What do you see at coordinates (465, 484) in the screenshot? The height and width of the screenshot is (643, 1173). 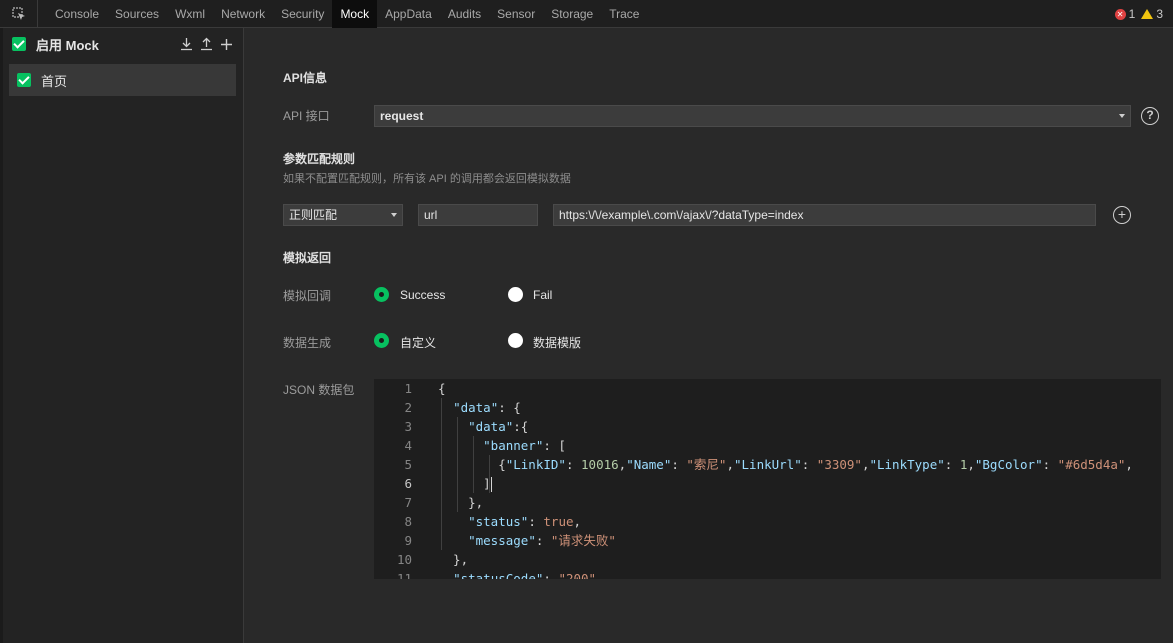 I see `code-line: ]` at bounding box center [465, 484].